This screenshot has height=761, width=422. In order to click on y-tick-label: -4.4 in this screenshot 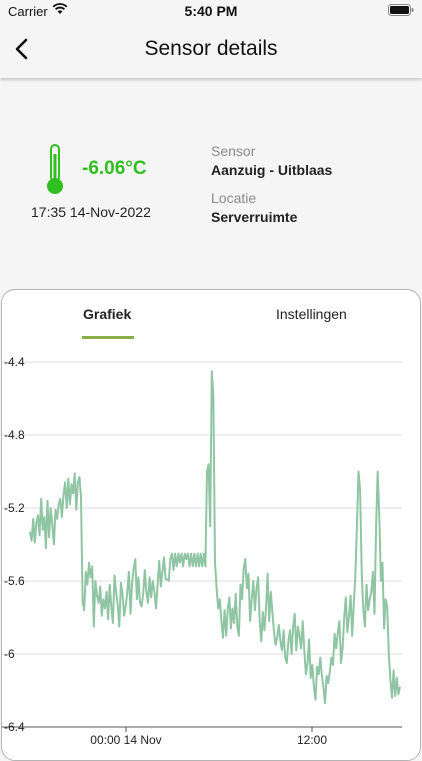, I will do `click(14, 362)`.